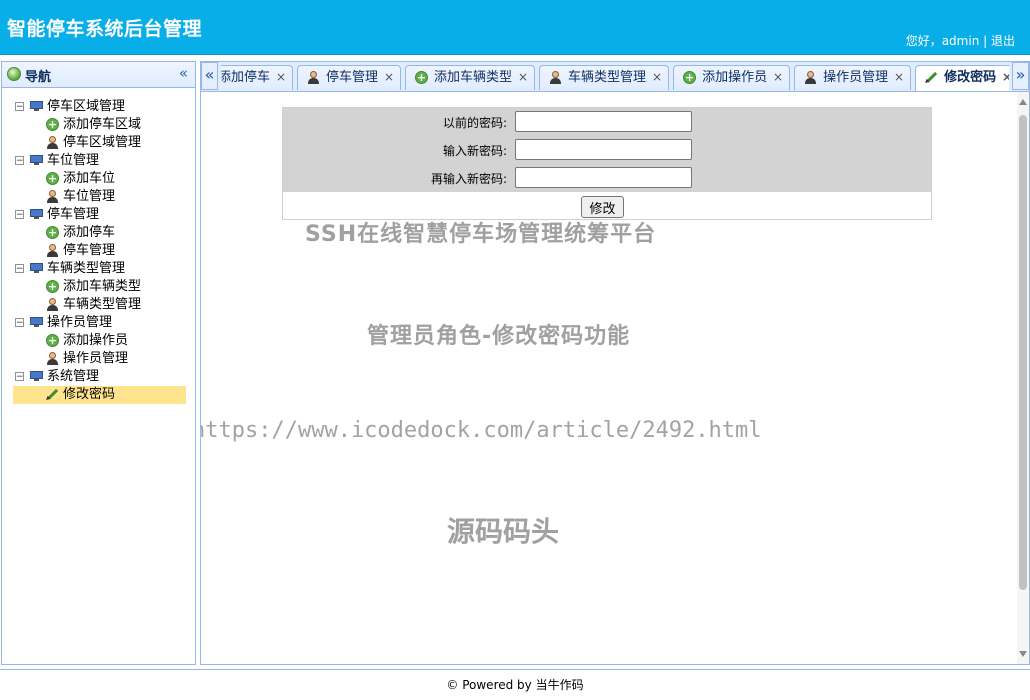 This screenshot has width=1030, height=700. What do you see at coordinates (99, 269) in the screenshot?
I see `tree-group: − 车辆类型管理` at bounding box center [99, 269].